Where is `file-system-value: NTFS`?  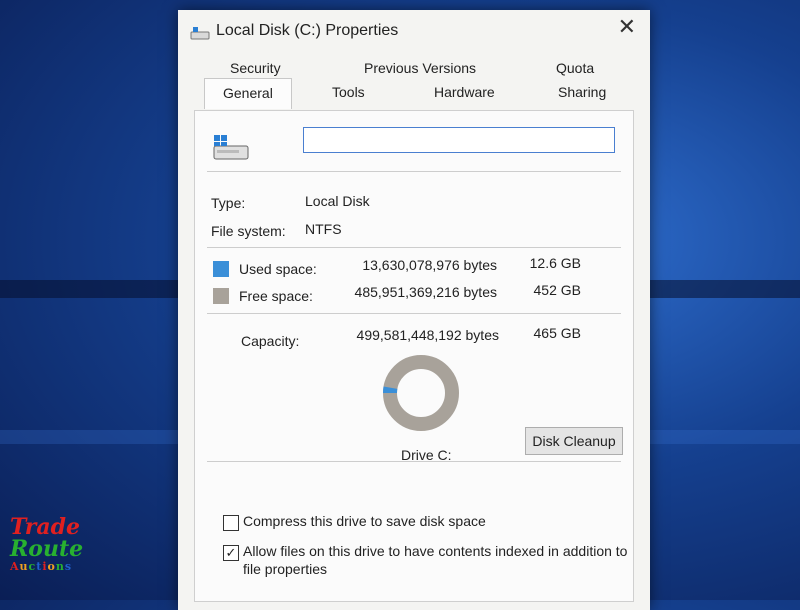
file-system-value: NTFS is located at coordinates (323, 229).